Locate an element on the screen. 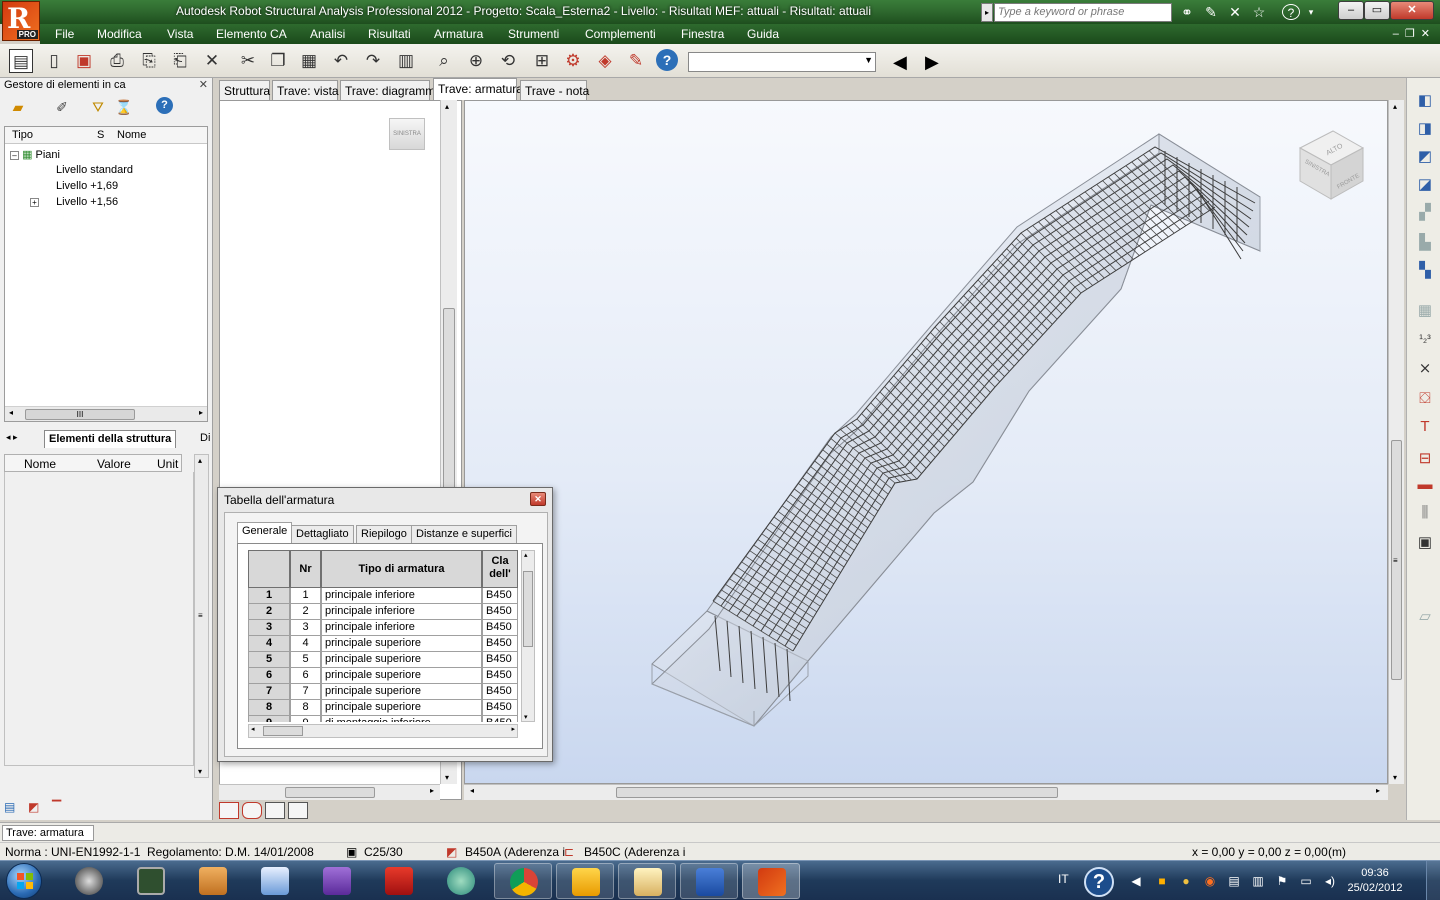 The image size is (1440, 900). previous-arrow-icon: ◀ is located at coordinates (900, 62).